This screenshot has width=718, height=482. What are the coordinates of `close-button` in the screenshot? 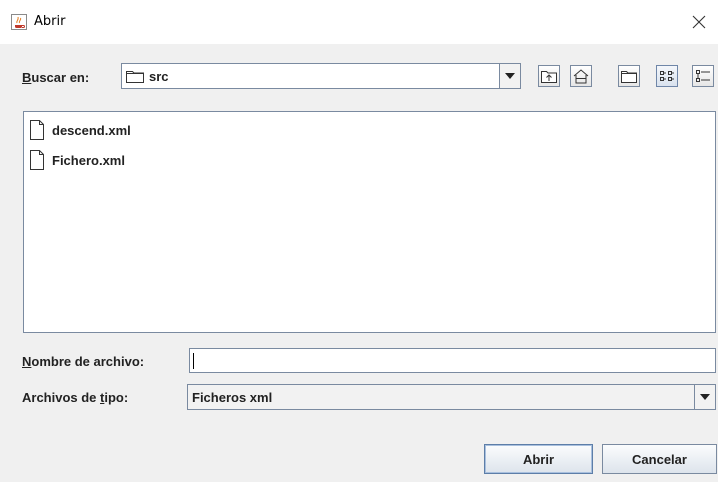 It's located at (699, 22).